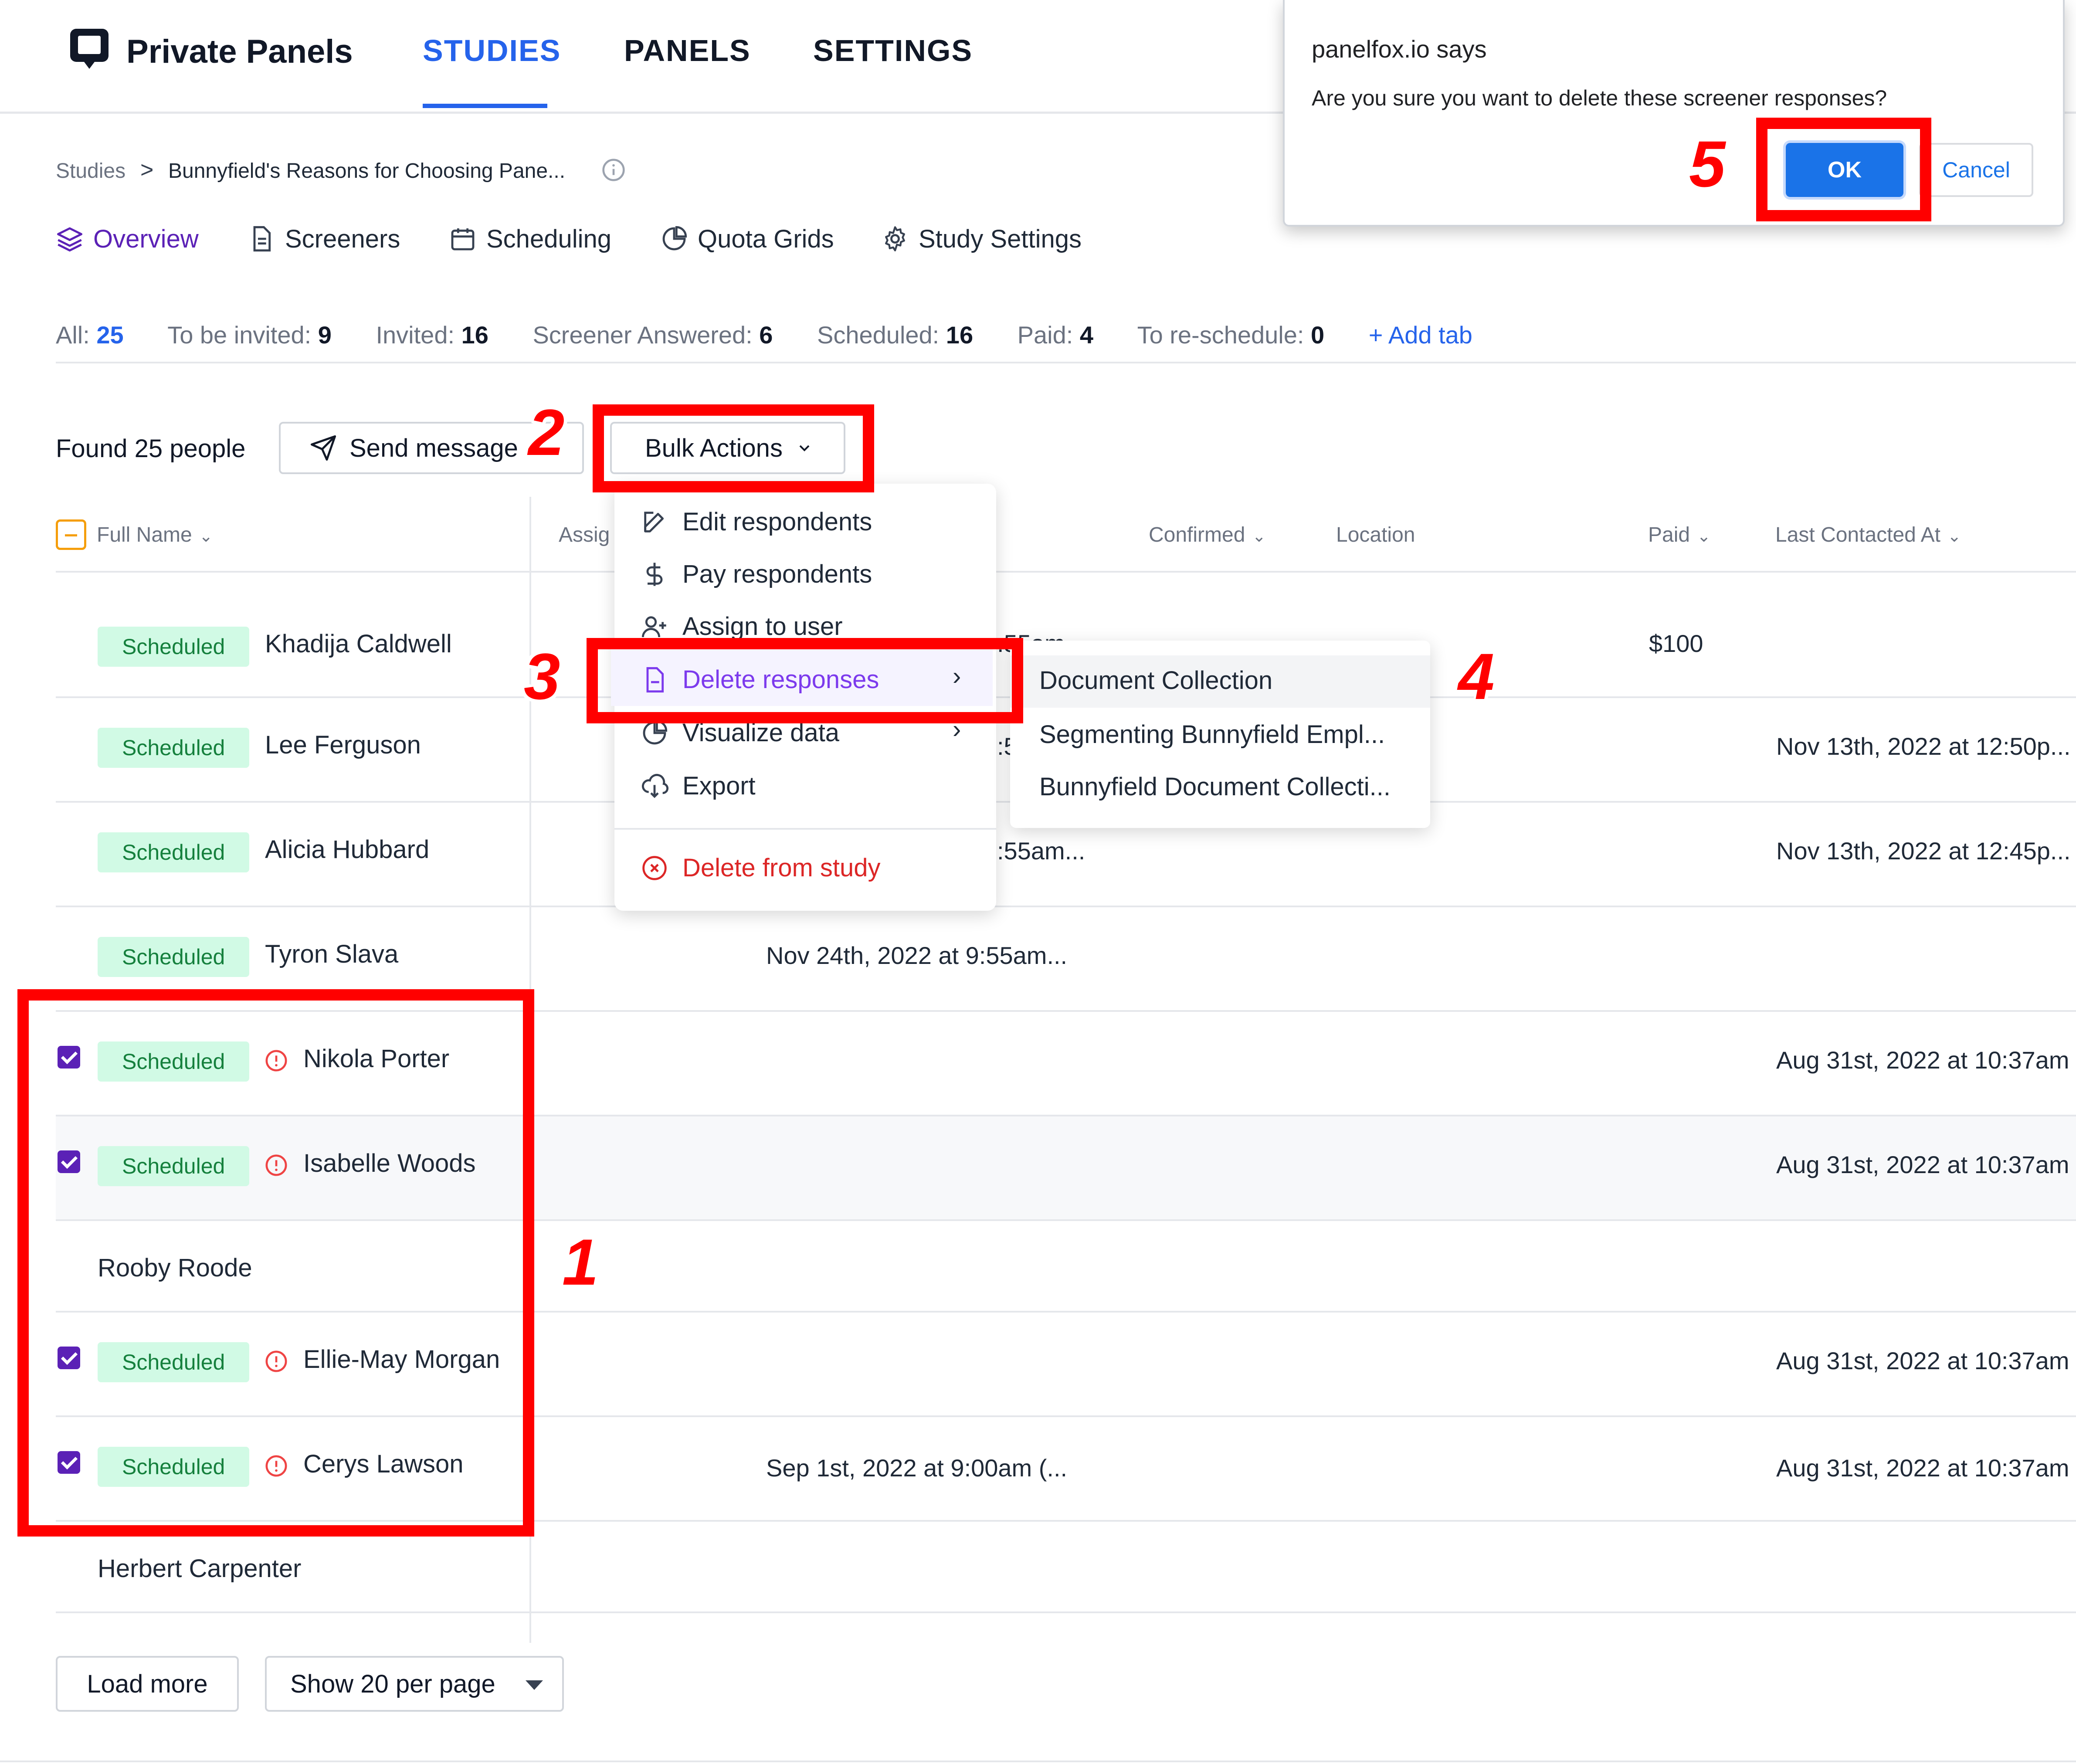 This screenshot has height=1764, width=2076. What do you see at coordinates (239, 51) in the screenshot?
I see `brand-name: Private Panels` at bounding box center [239, 51].